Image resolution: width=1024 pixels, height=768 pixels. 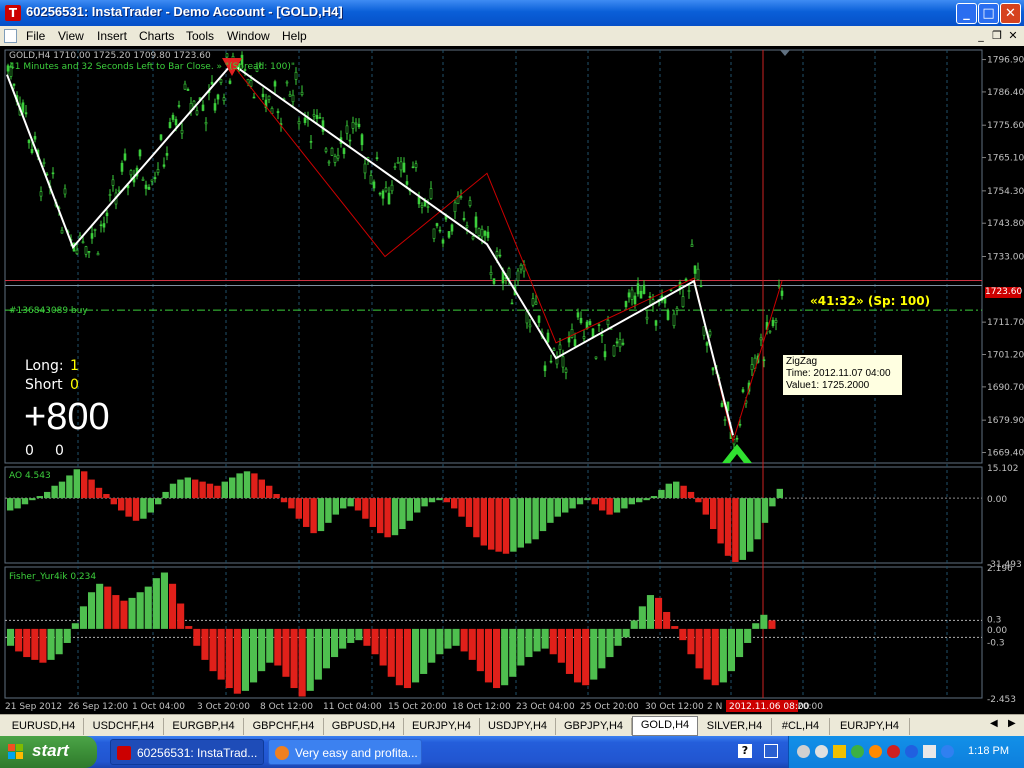 What do you see at coordinates (286, 707) in the screenshot?
I see `date-tick-label: 8 Oct 12:00` at bounding box center [286, 707].